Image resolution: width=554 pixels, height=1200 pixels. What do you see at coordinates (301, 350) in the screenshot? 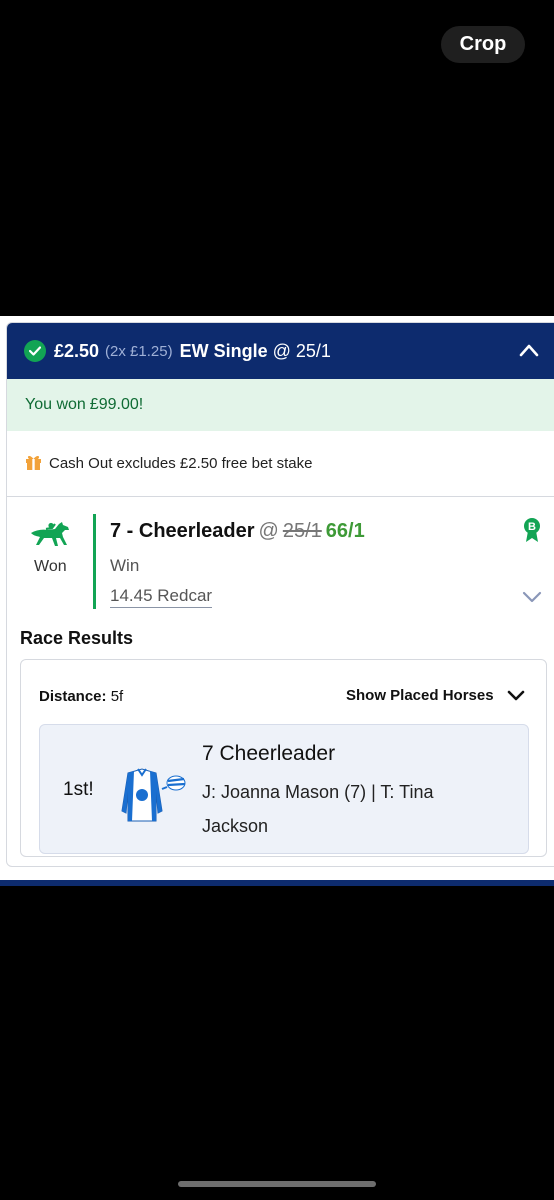
I see `bet-odds: @ 25/1` at bounding box center [301, 350].